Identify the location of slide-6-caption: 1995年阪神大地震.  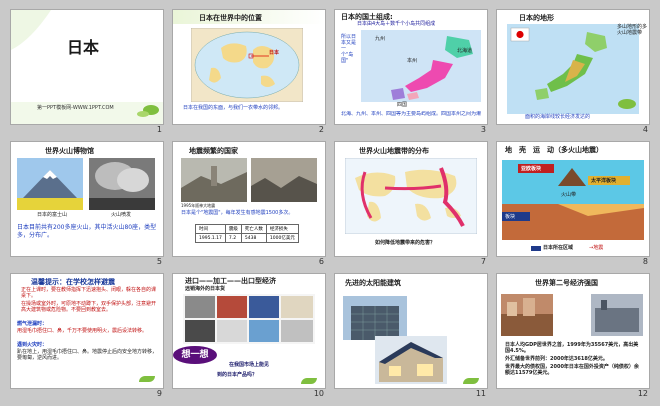
(198, 205).